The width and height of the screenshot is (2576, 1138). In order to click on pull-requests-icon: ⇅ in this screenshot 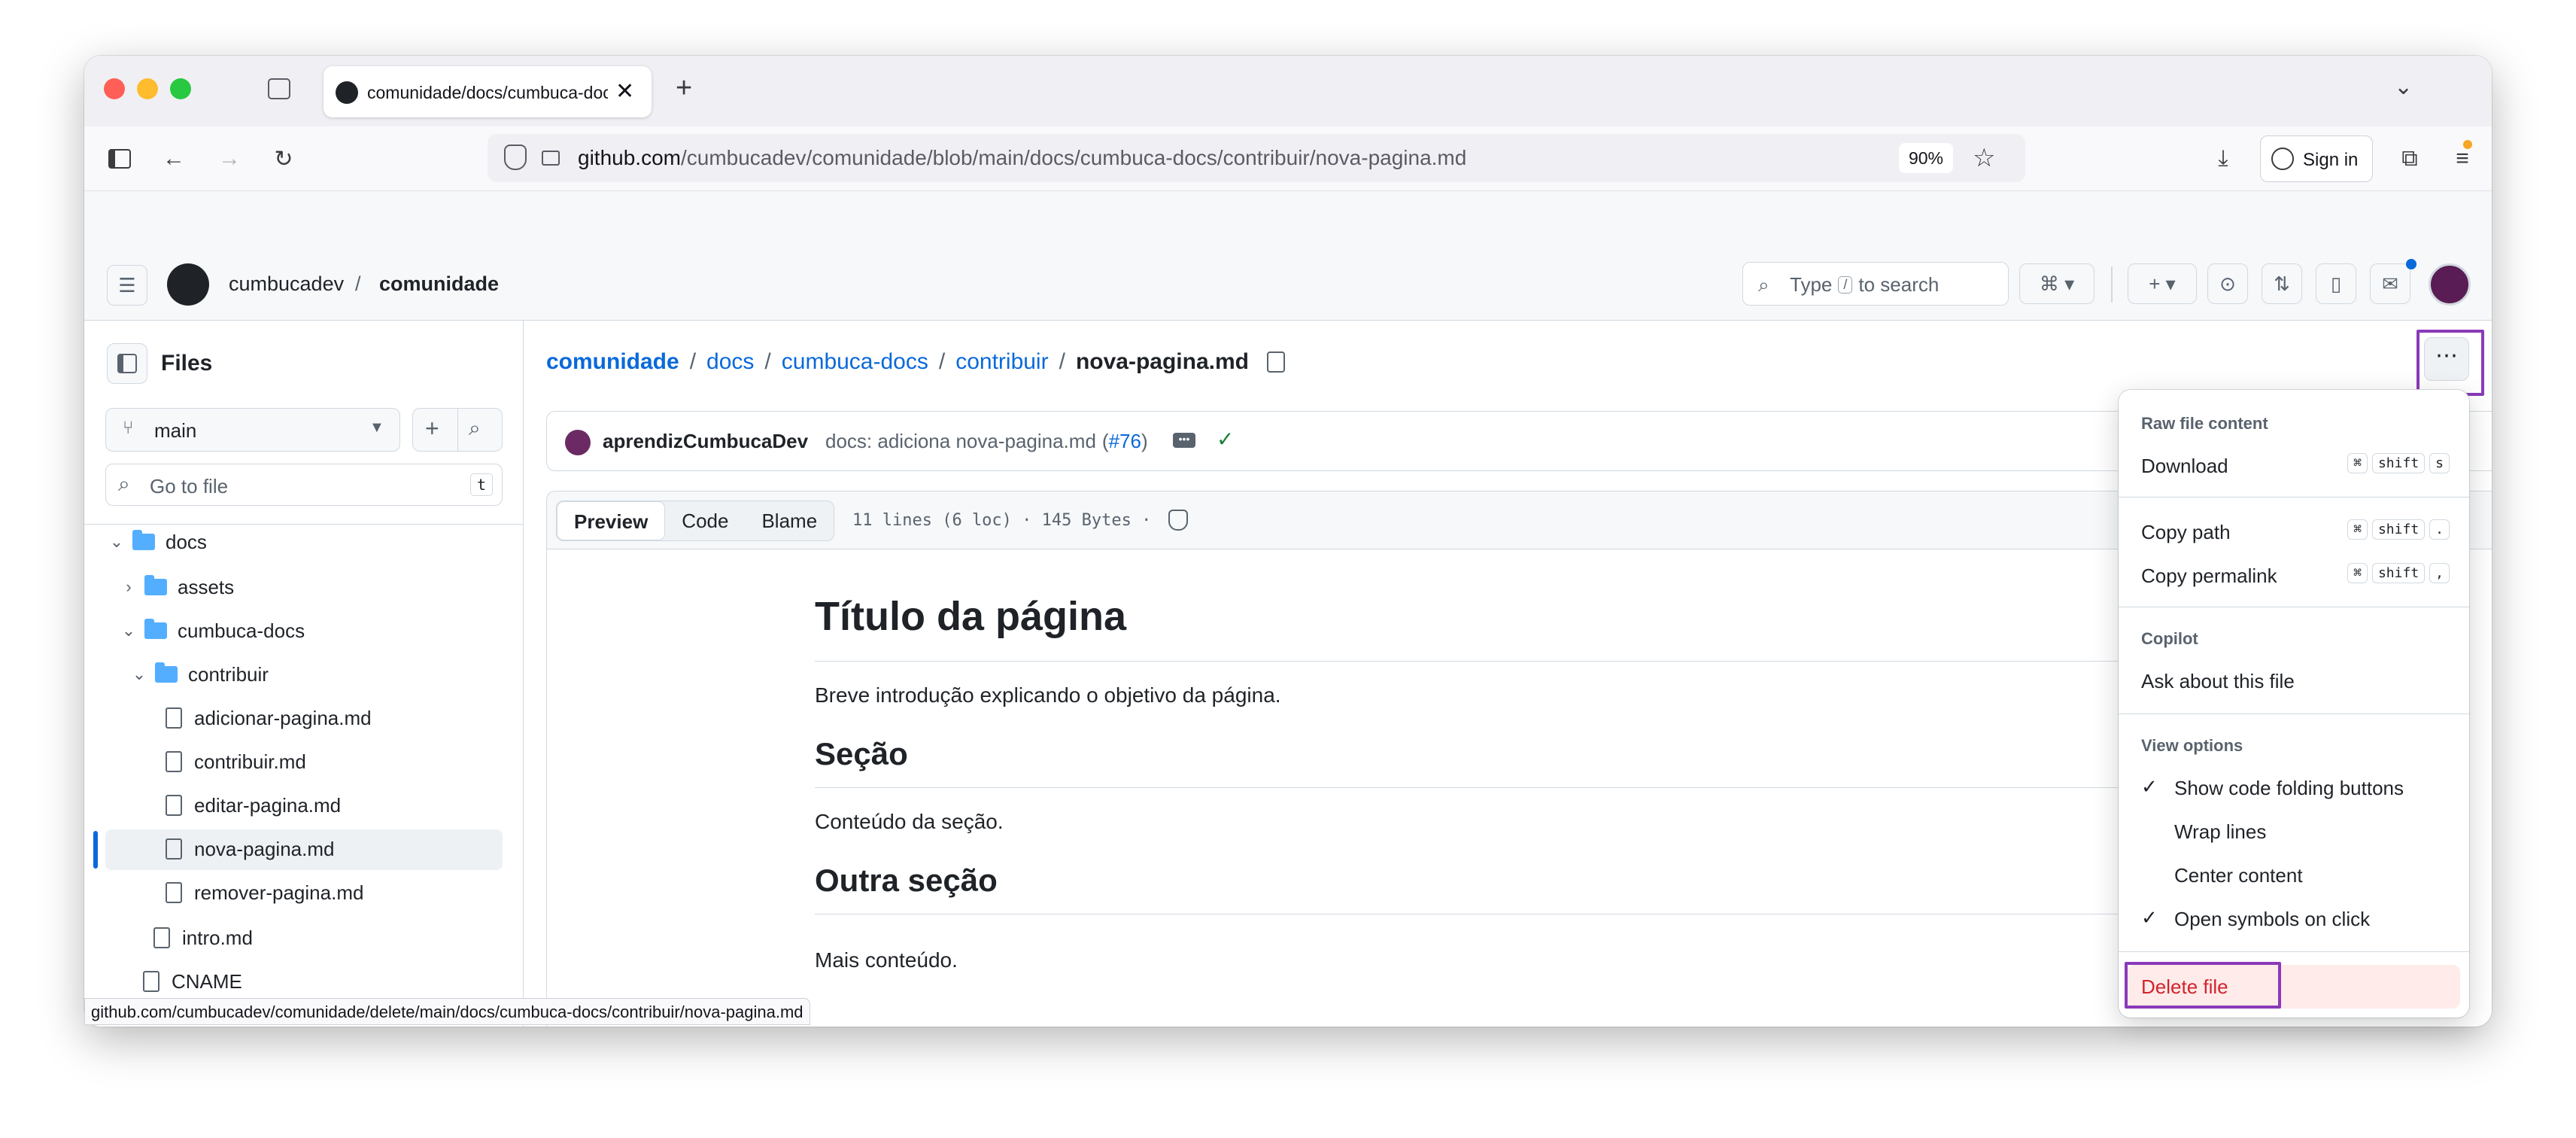, I will do `click(2282, 283)`.